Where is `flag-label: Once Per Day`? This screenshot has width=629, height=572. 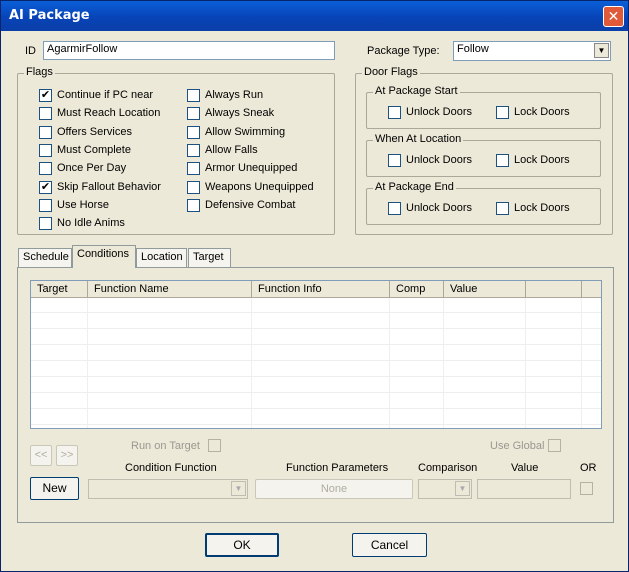
flag-label: Once Per Day is located at coordinates (92, 168).